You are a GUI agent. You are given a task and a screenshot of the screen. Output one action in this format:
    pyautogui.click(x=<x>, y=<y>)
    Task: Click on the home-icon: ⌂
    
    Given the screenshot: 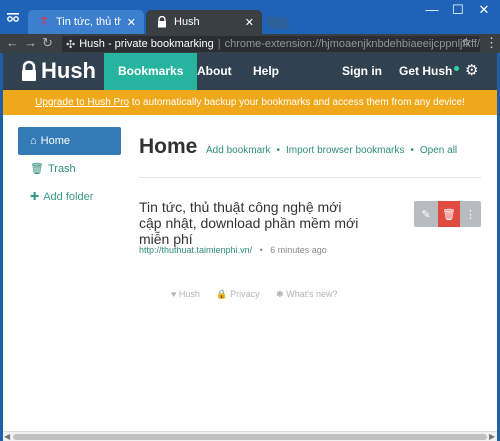 What is the action you would take?
    pyautogui.click(x=33, y=141)
    